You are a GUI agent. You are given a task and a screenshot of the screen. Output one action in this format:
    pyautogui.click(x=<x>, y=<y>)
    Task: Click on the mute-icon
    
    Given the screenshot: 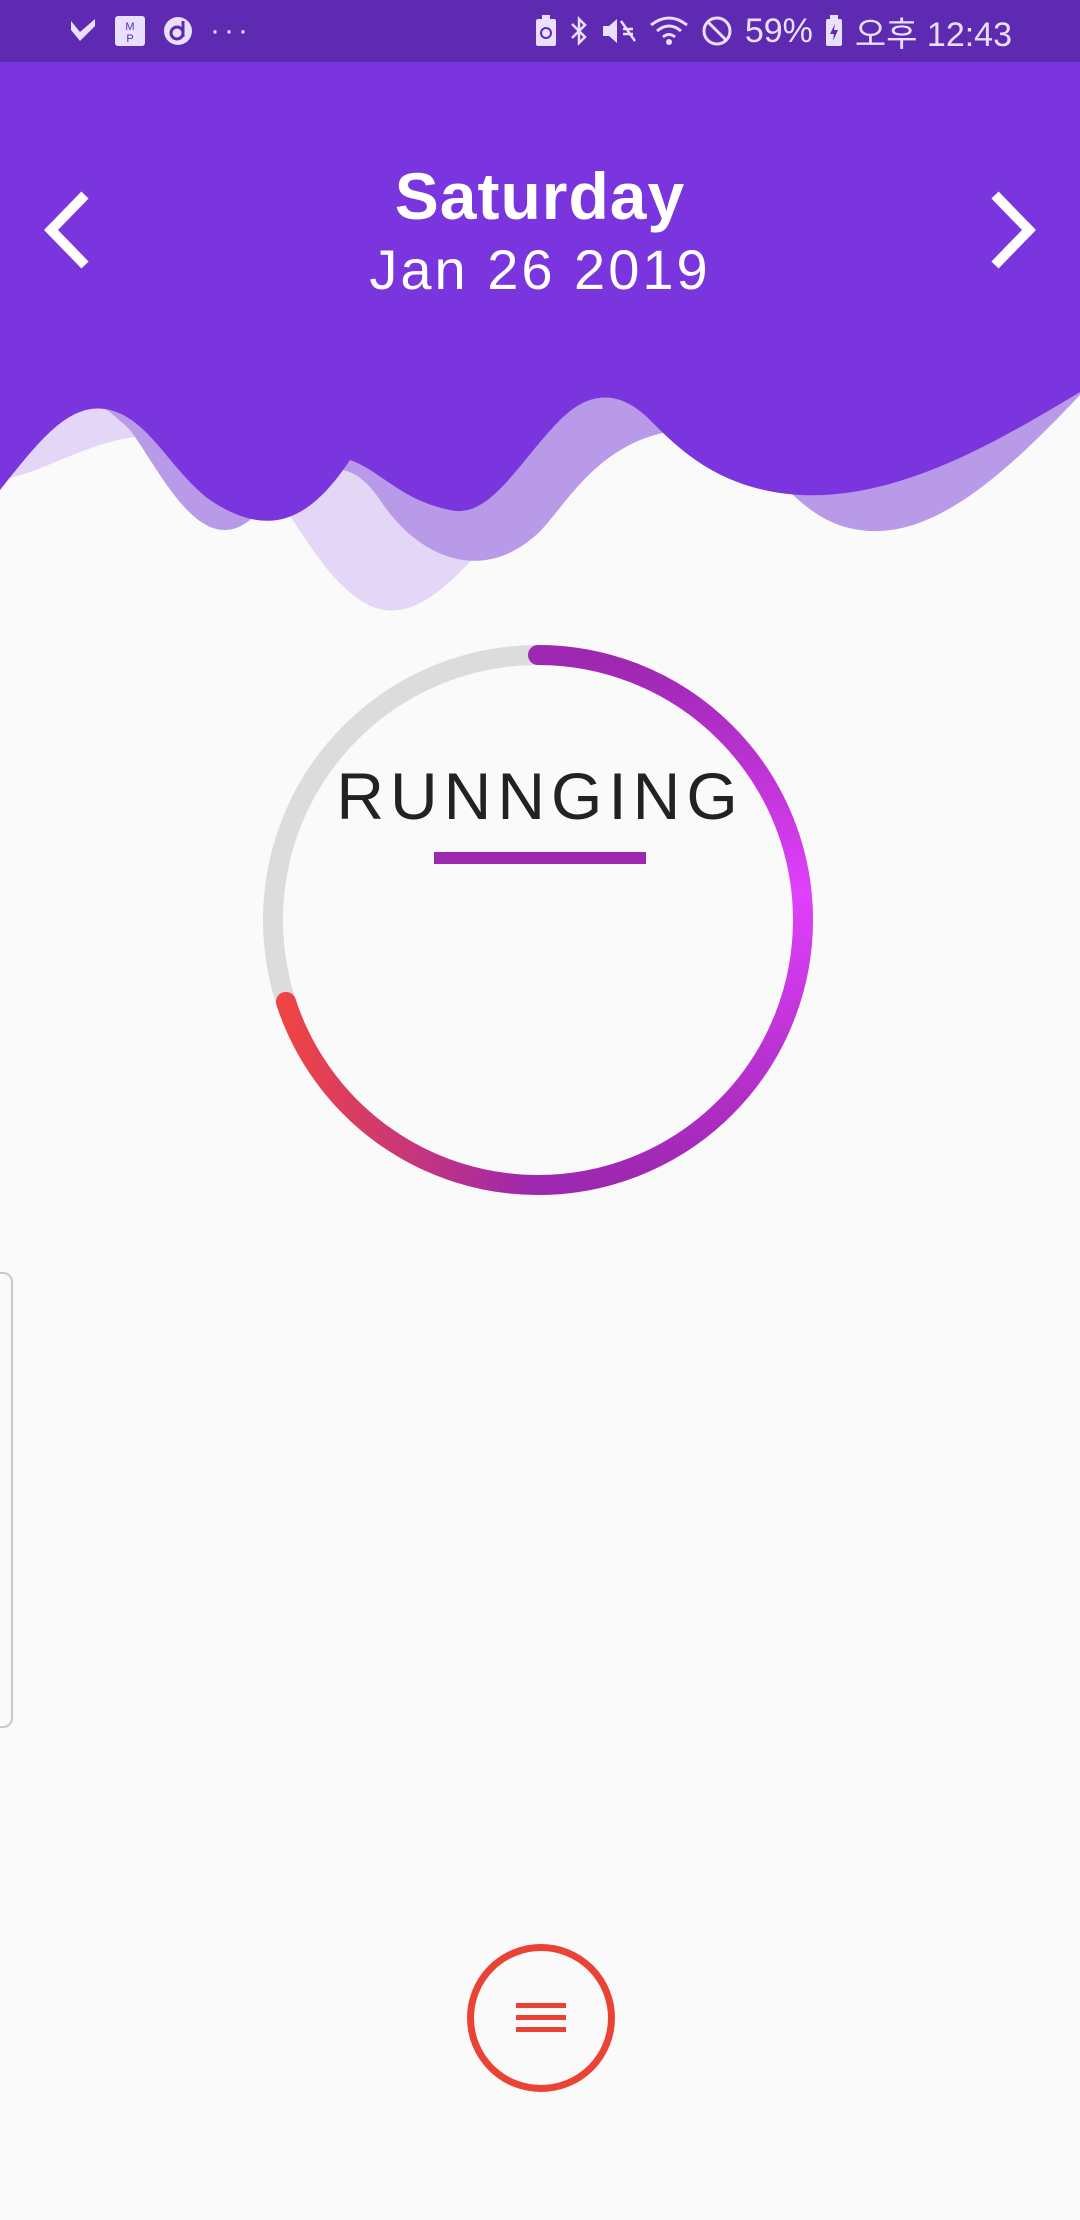 What is the action you would take?
    pyautogui.click(x=619, y=31)
    